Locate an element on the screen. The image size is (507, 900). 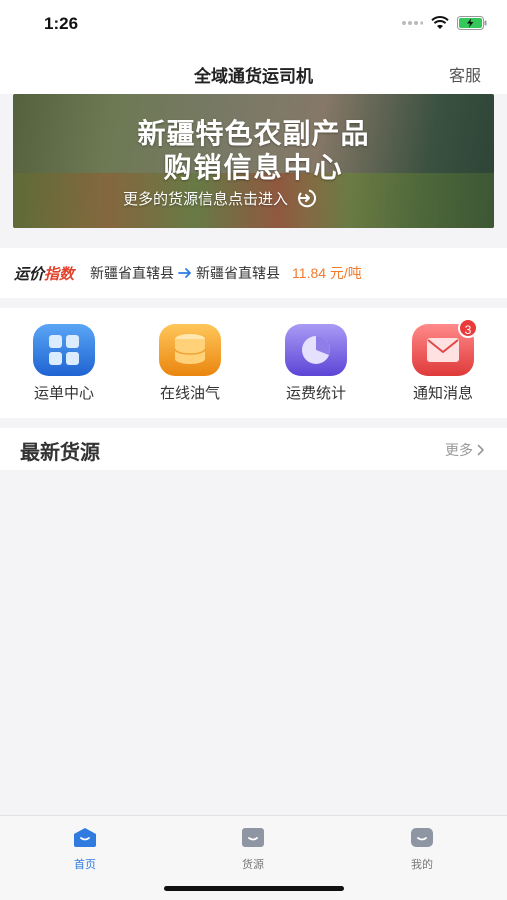
latest-cargo-header: 最新货源 更多 is located at coordinates (253, 449).